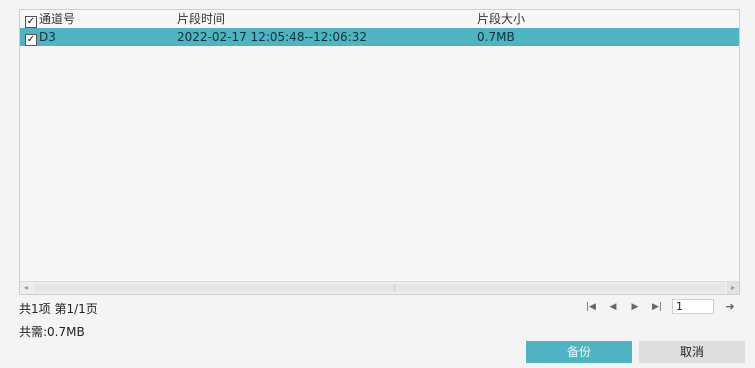 The image size is (755, 368). I want to click on table-header: ✓ 通道号 片段时间 片段大小, so click(379, 19).